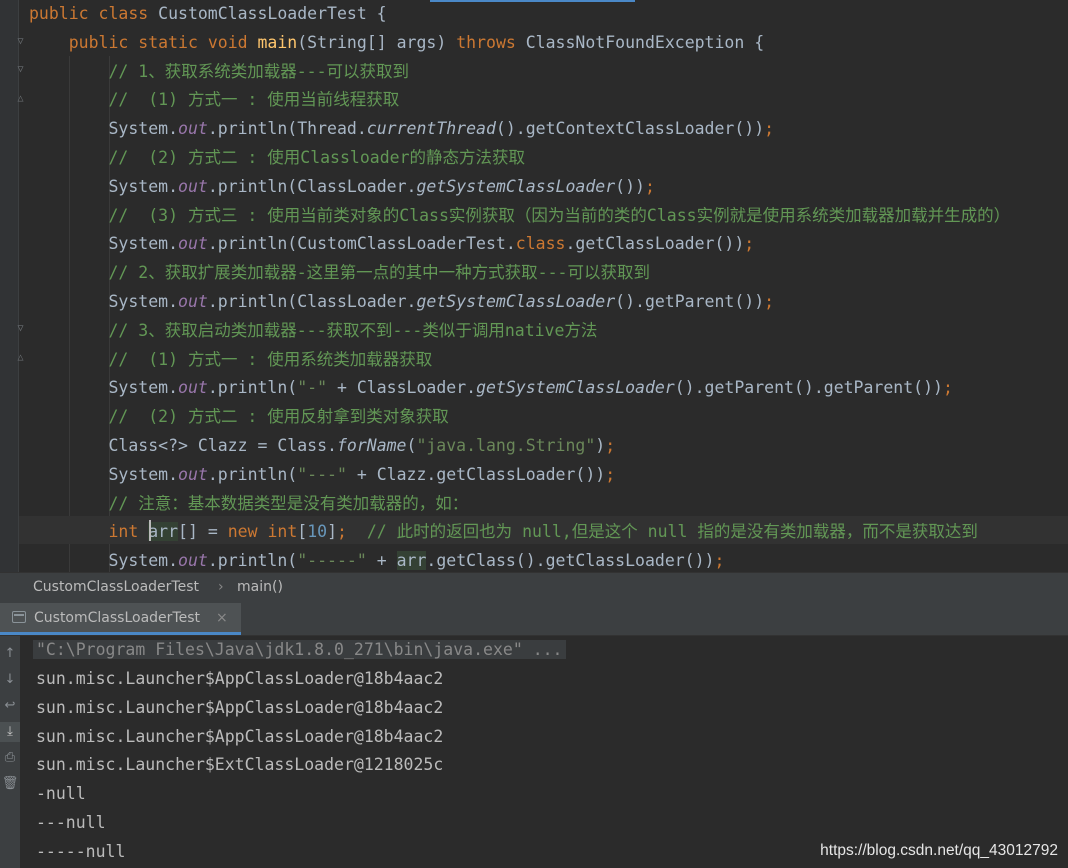  I want to click on text-caret, so click(150, 530).